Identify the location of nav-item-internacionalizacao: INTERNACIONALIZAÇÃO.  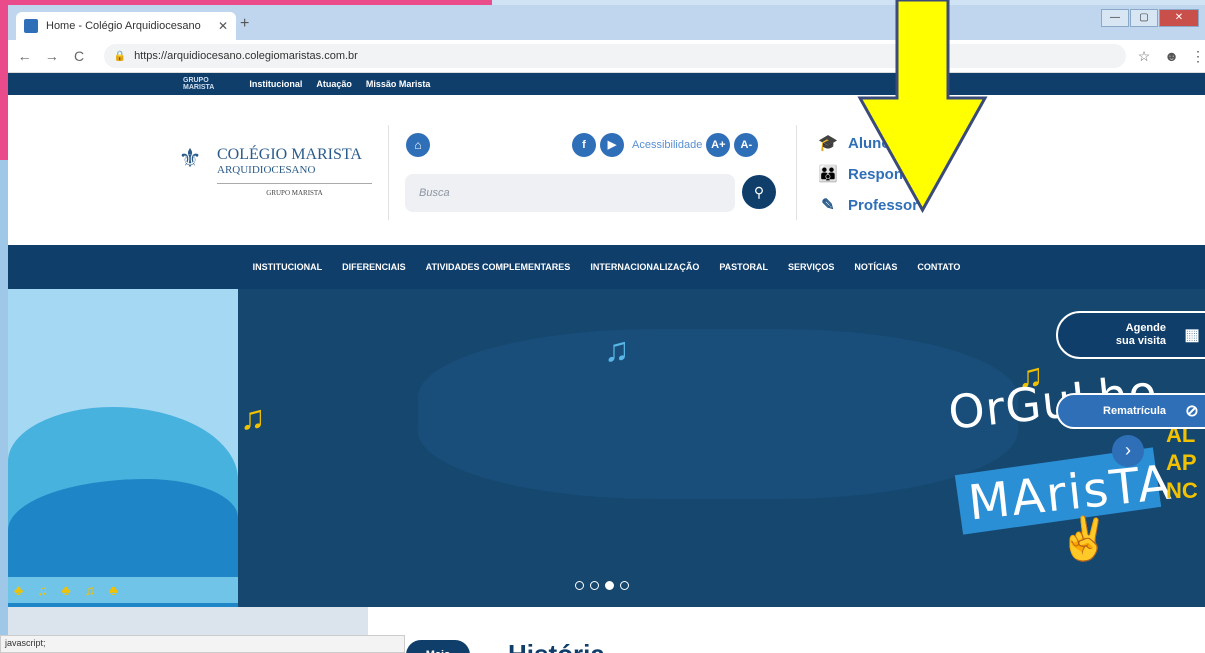
(644, 267).